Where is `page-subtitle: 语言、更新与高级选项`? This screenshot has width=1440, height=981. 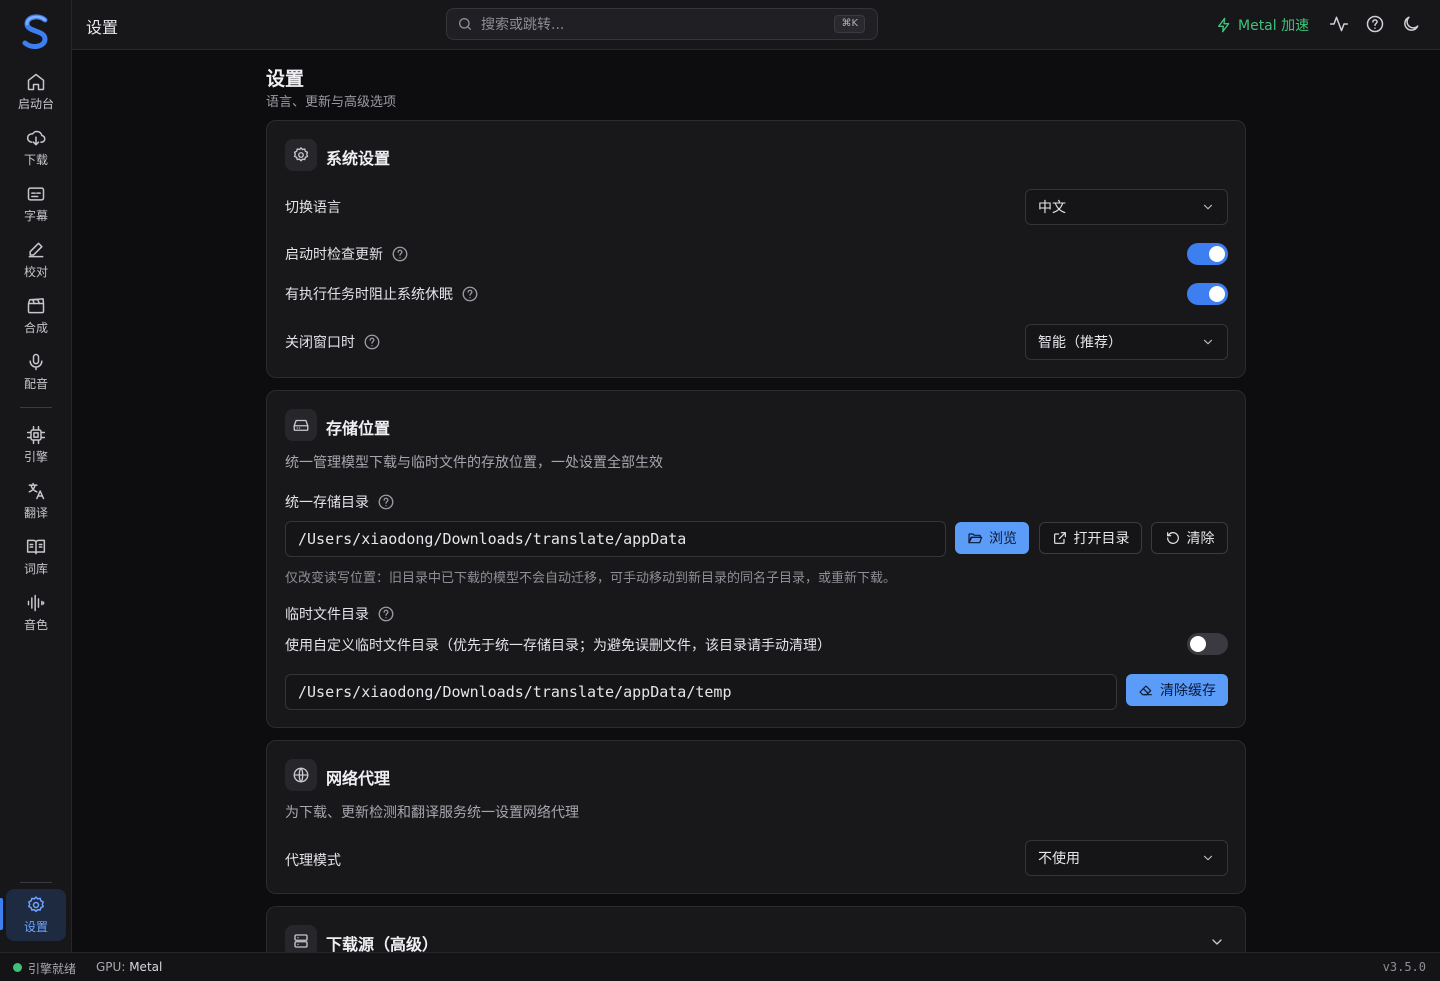
page-subtitle: 语言、更新与高级选项 is located at coordinates (331, 102).